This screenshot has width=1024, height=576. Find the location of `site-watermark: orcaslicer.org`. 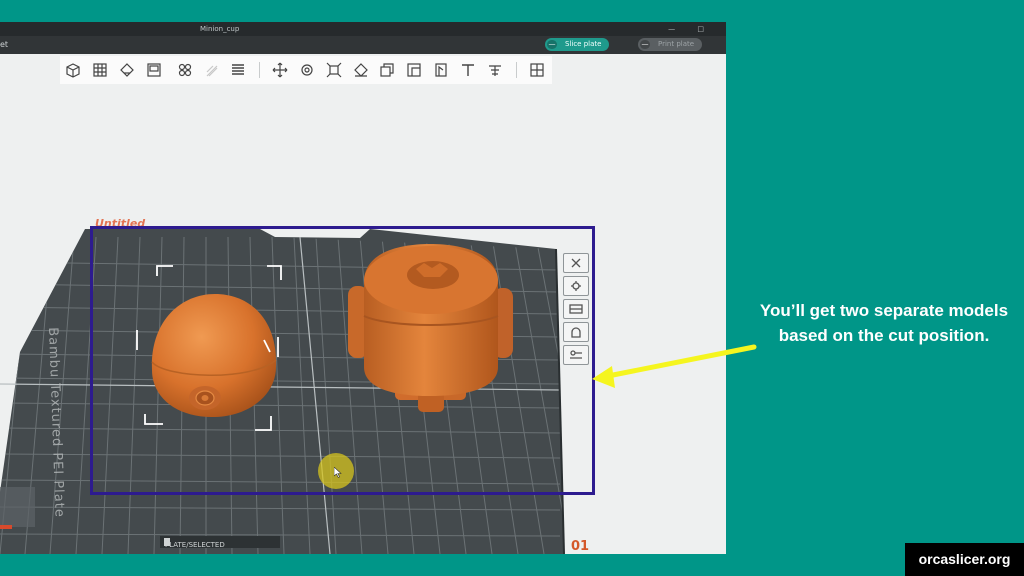

site-watermark: orcaslicer.org is located at coordinates (964, 559).